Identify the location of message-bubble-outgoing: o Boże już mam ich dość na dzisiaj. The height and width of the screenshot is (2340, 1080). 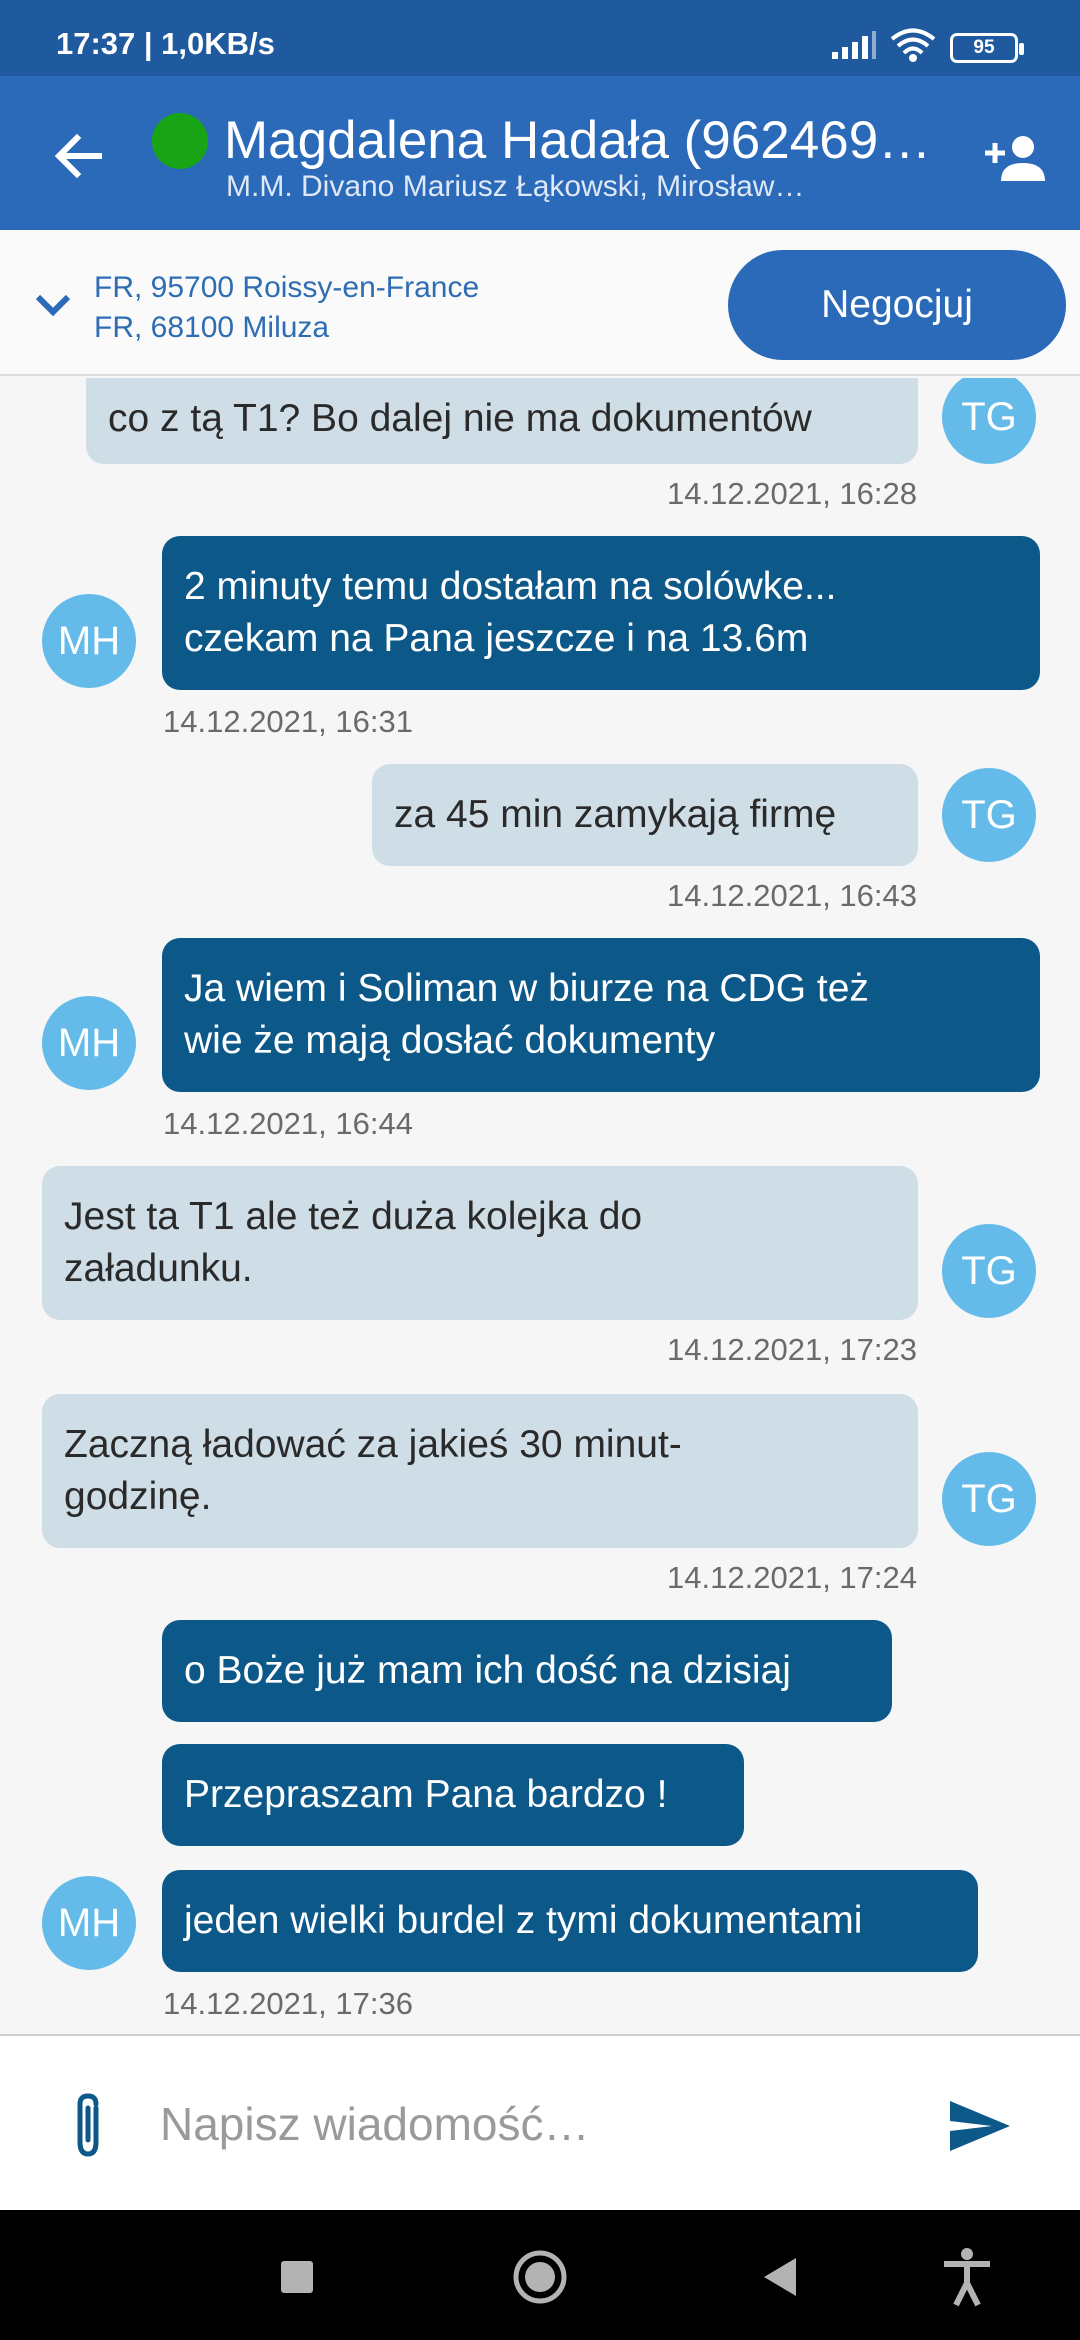
(527, 1671).